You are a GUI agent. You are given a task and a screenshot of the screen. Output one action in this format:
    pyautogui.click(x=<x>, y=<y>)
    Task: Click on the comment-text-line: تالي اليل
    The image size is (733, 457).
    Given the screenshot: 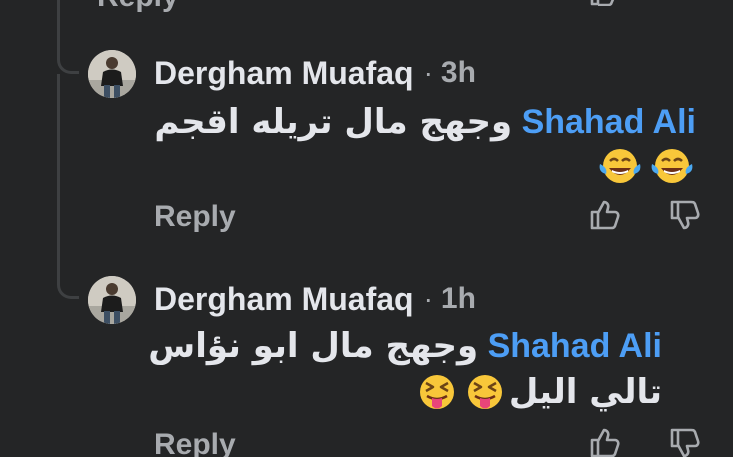 What is the action you would take?
    pyautogui.click(x=585, y=392)
    